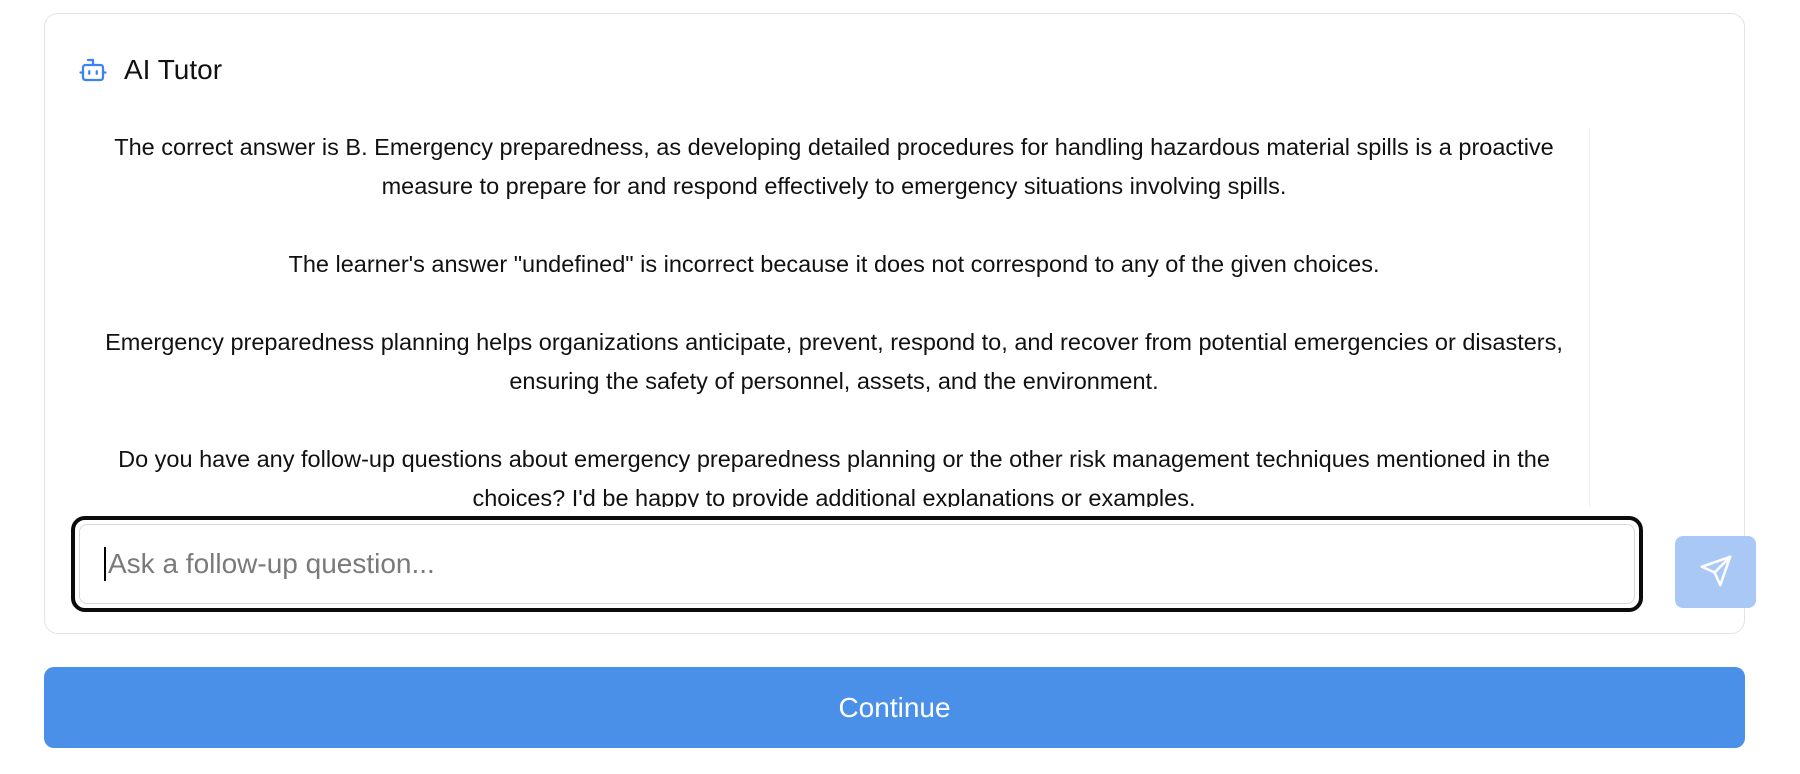 The height and width of the screenshot is (774, 1800). What do you see at coordinates (894, 707) in the screenshot?
I see `continue-button: Continue` at bounding box center [894, 707].